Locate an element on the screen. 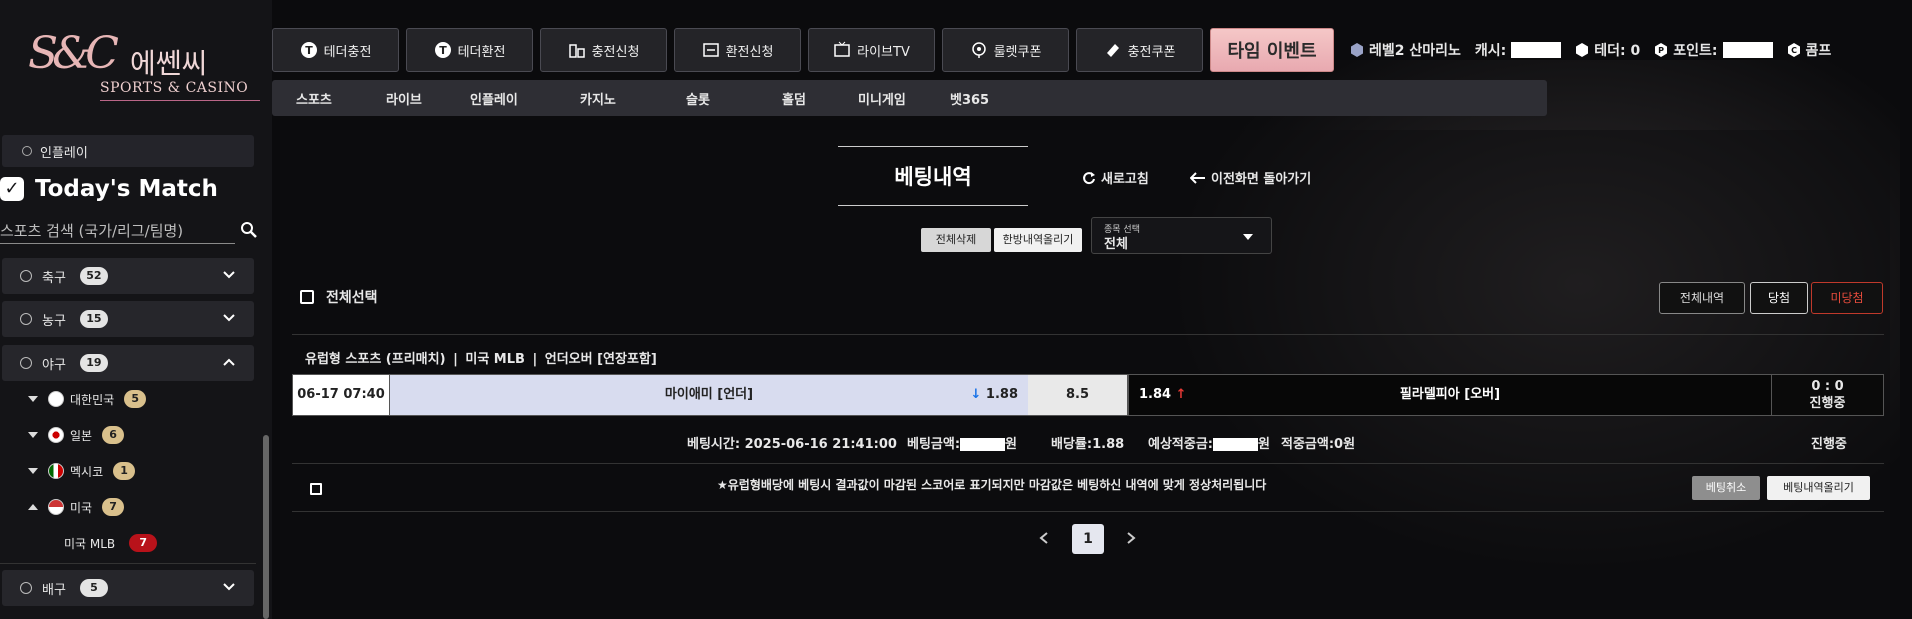 This screenshot has width=1912, height=619. go-back-button: 이전화면 돌아가기 is located at coordinates (1250, 177).